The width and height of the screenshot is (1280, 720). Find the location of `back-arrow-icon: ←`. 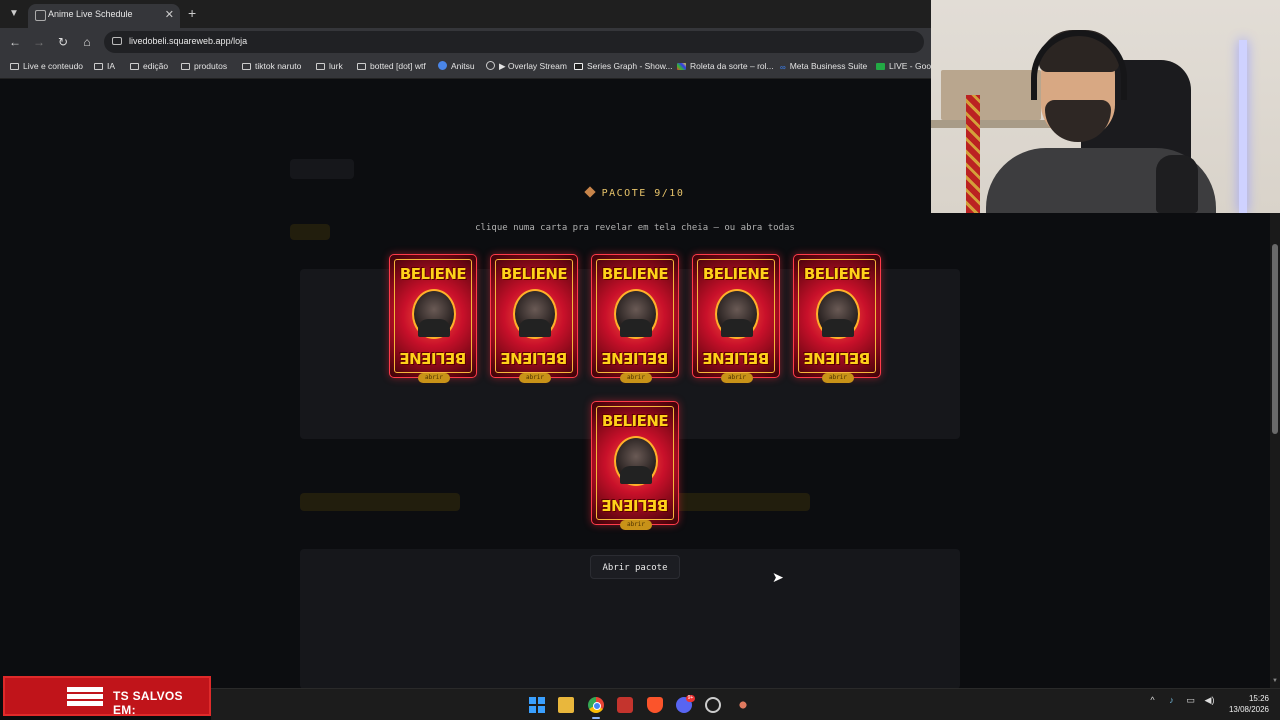

back-arrow-icon: ← is located at coordinates (15, 42).